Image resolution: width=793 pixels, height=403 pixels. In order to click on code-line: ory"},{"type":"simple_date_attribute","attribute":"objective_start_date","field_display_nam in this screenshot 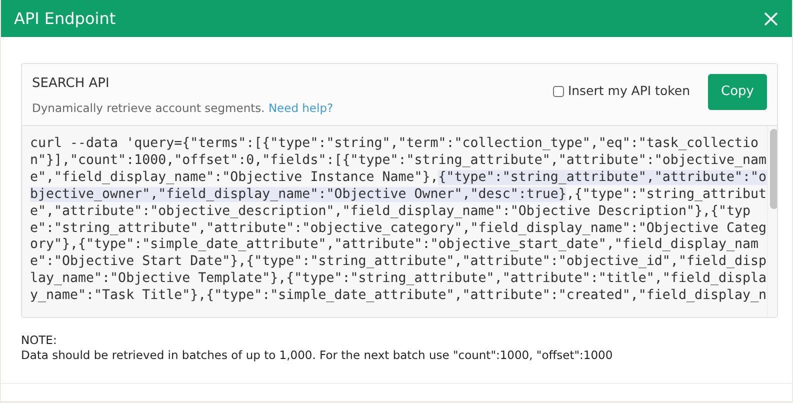, I will do `click(395, 245)`.